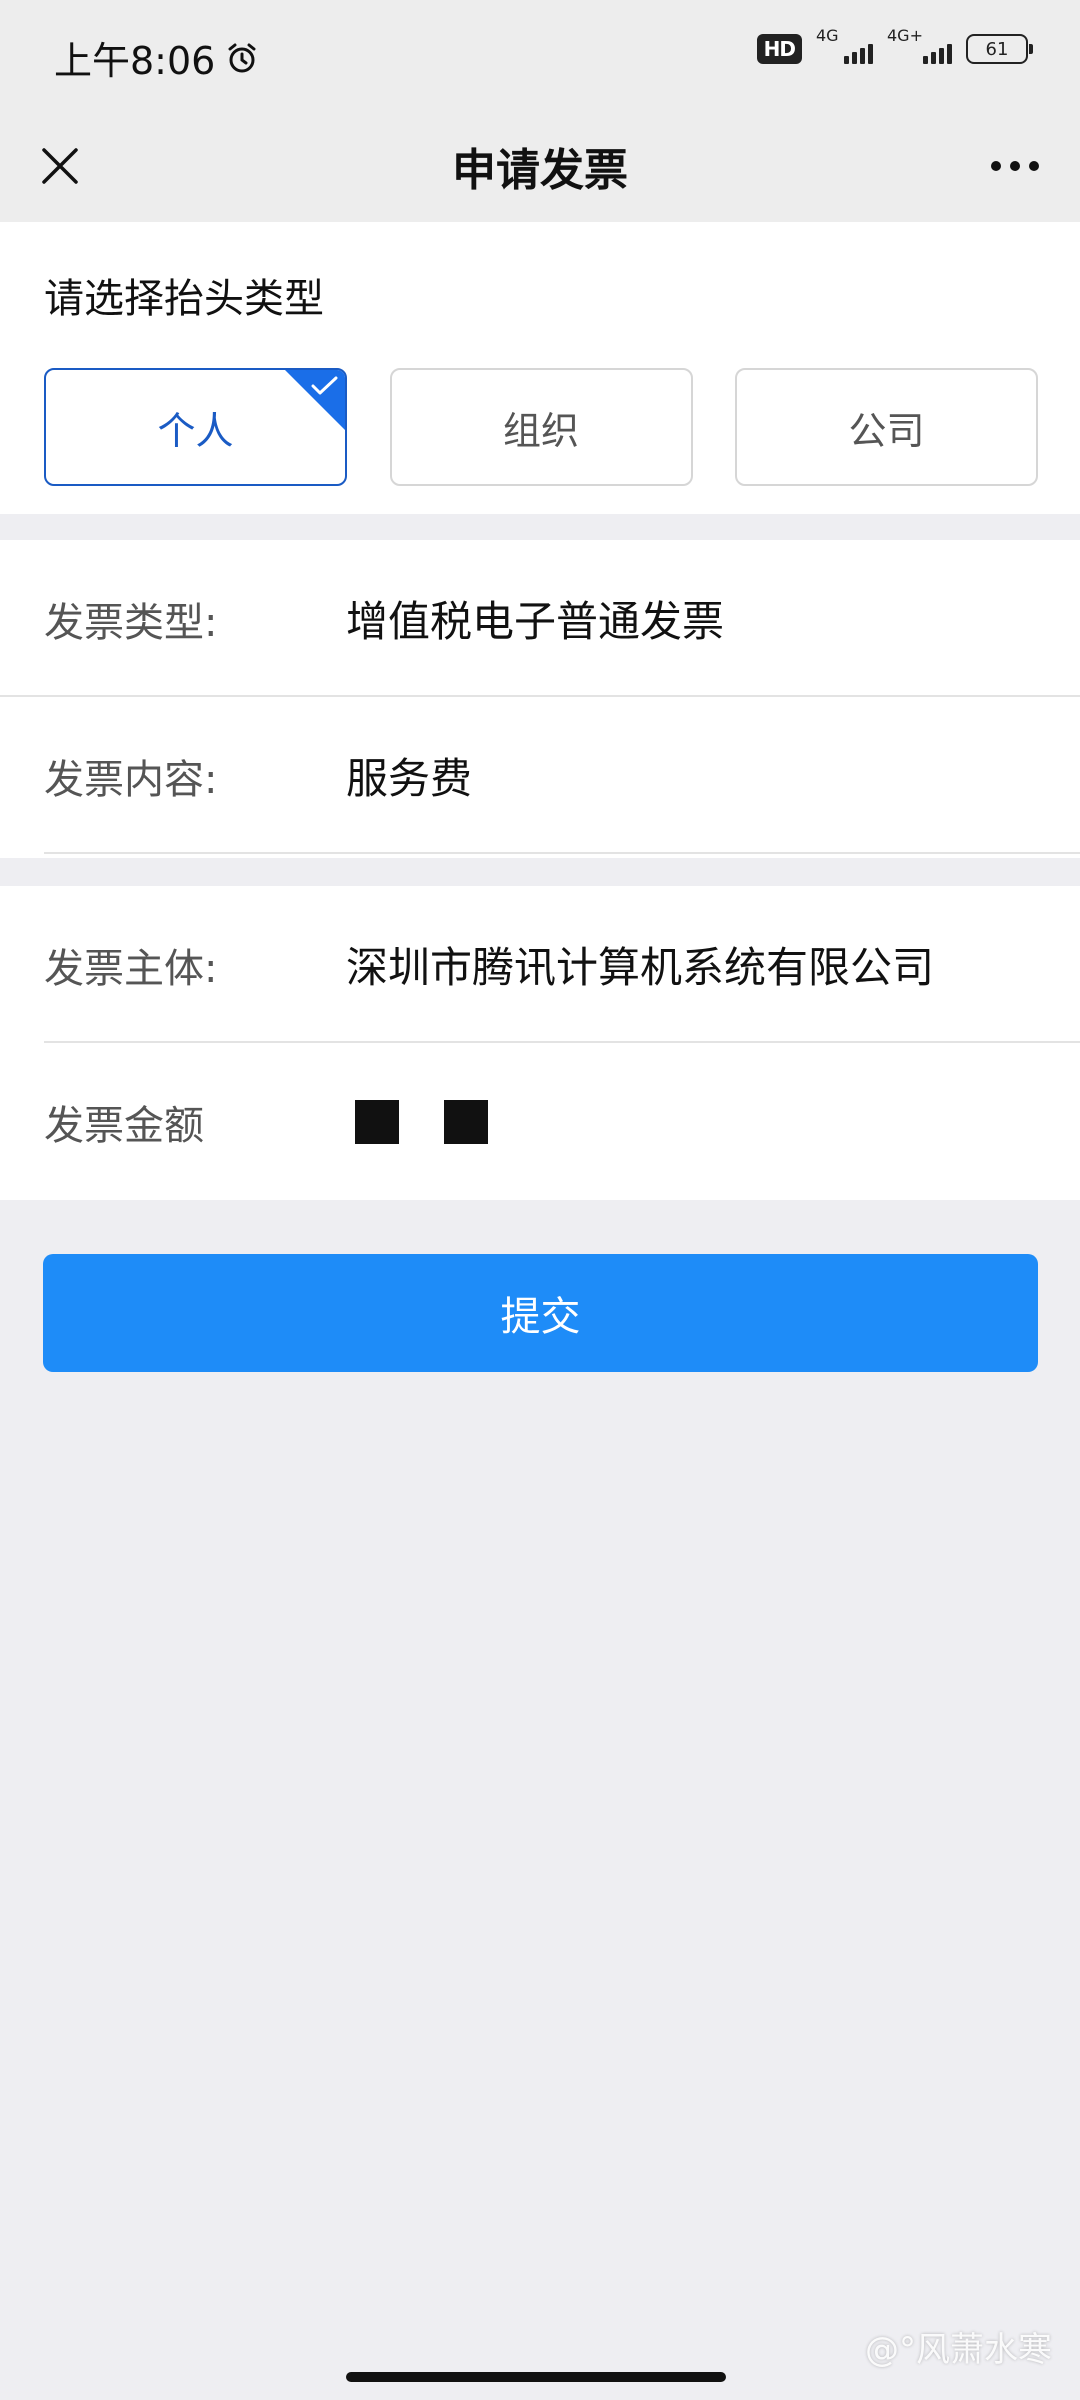 The height and width of the screenshot is (2400, 1080). I want to click on status-icons: HD 4G 4G+ 61, so click(894, 45).